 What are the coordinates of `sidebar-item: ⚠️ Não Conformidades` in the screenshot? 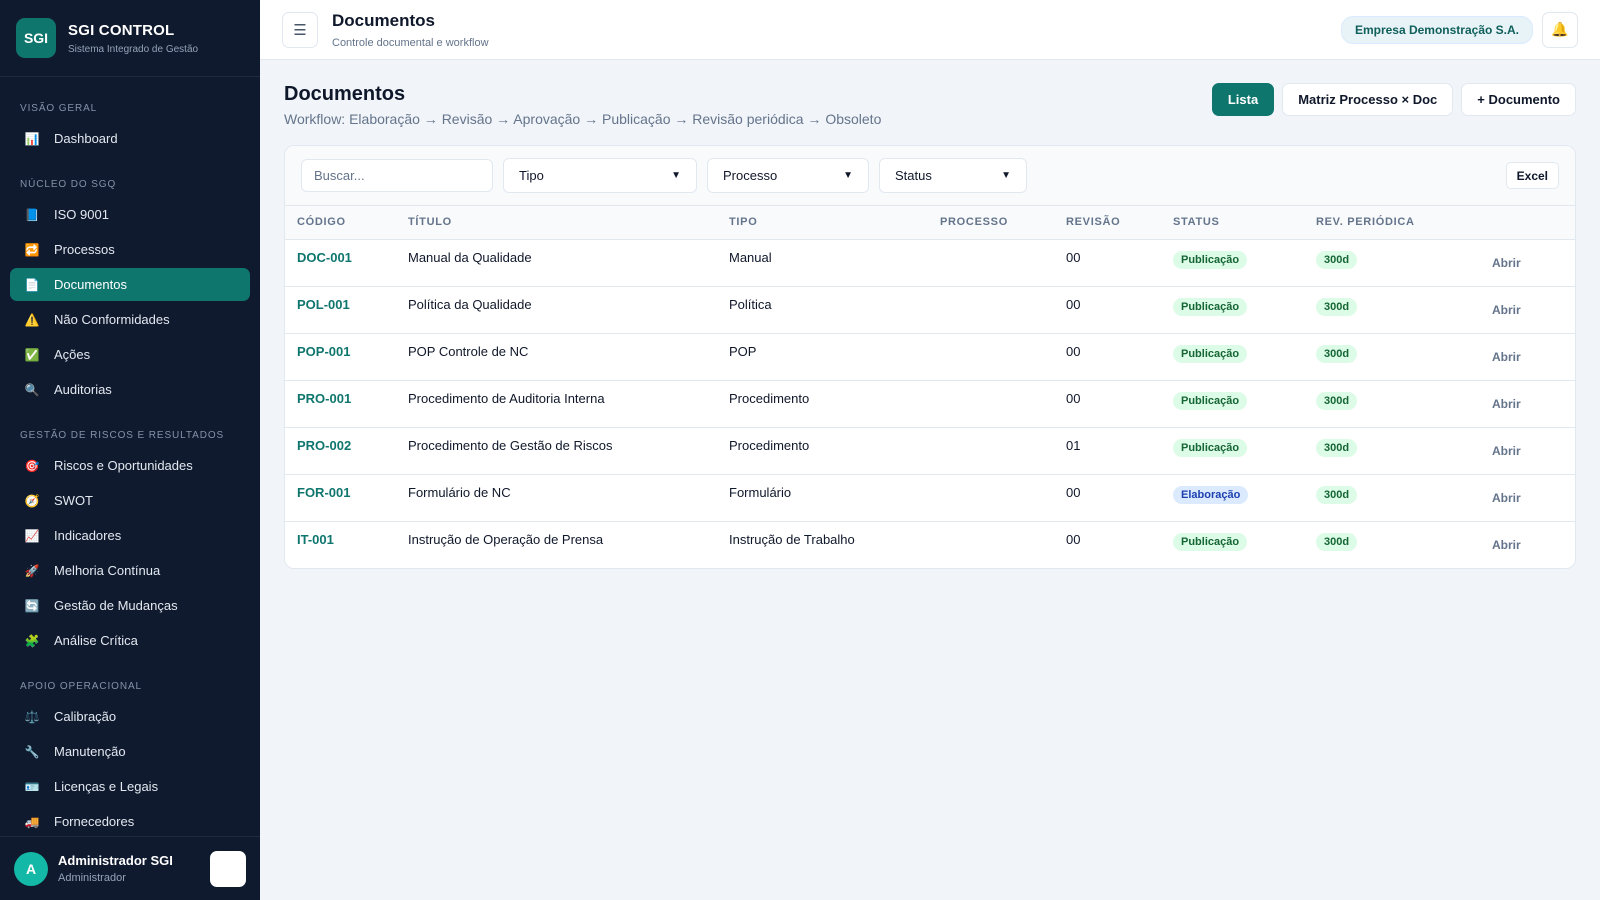 It's located at (130, 319).